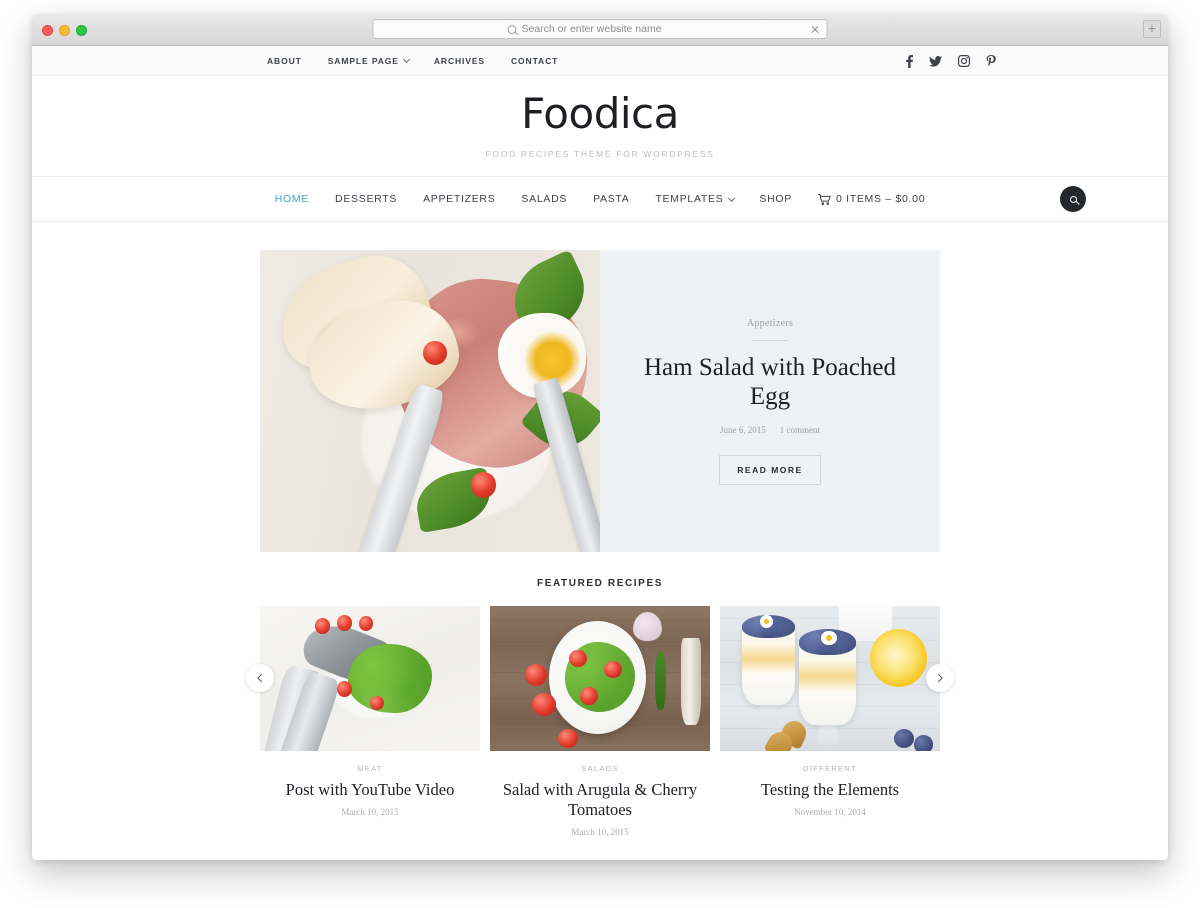  I want to click on topnav-label: SAMPLE PAGE, so click(363, 60).